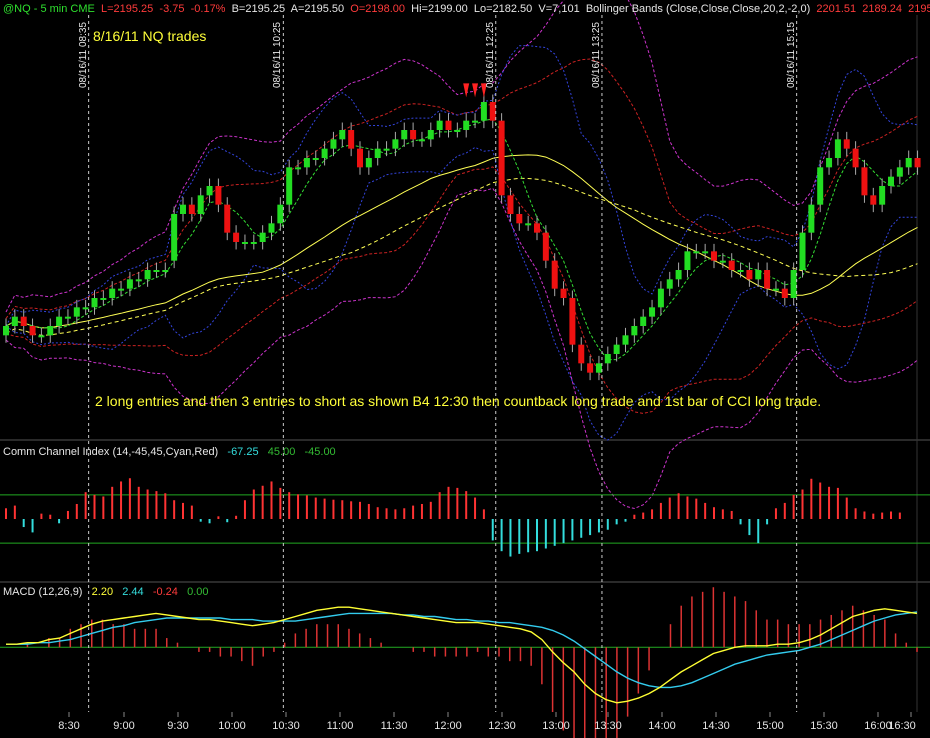 The height and width of the screenshot is (738, 930). What do you see at coordinates (69, 726) in the screenshot?
I see `x-tick-label: 8:30` at bounding box center [69, 726].